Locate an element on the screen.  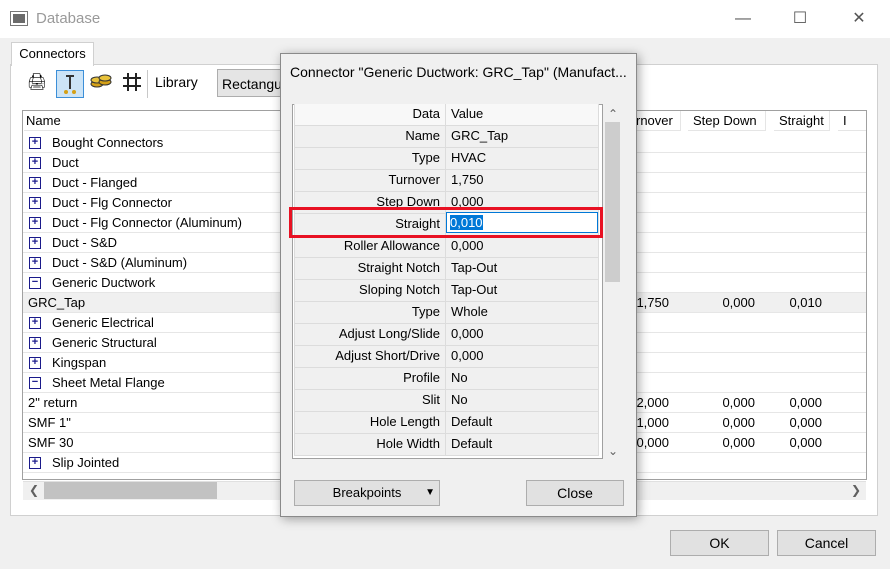
property-row: Roller Allowance 0,000 is located at coordinates (446, 247).